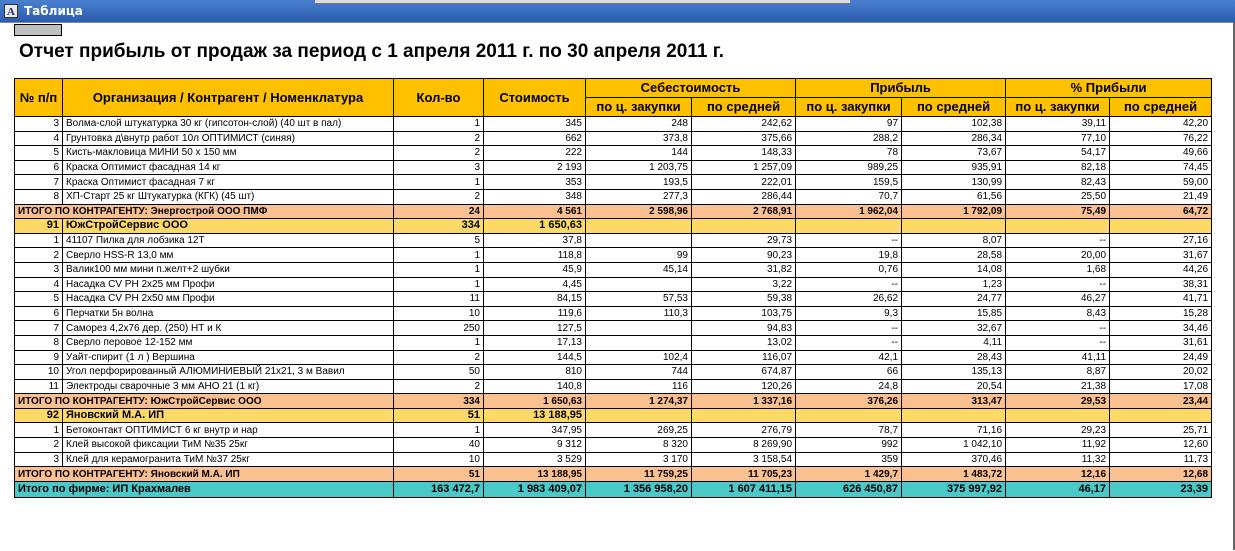 The height and width of the screenshot is (551, 1235). Describe the element at coordinates (1161, 445) in the screenshot. I see `table-cell: 12,60` at that location.